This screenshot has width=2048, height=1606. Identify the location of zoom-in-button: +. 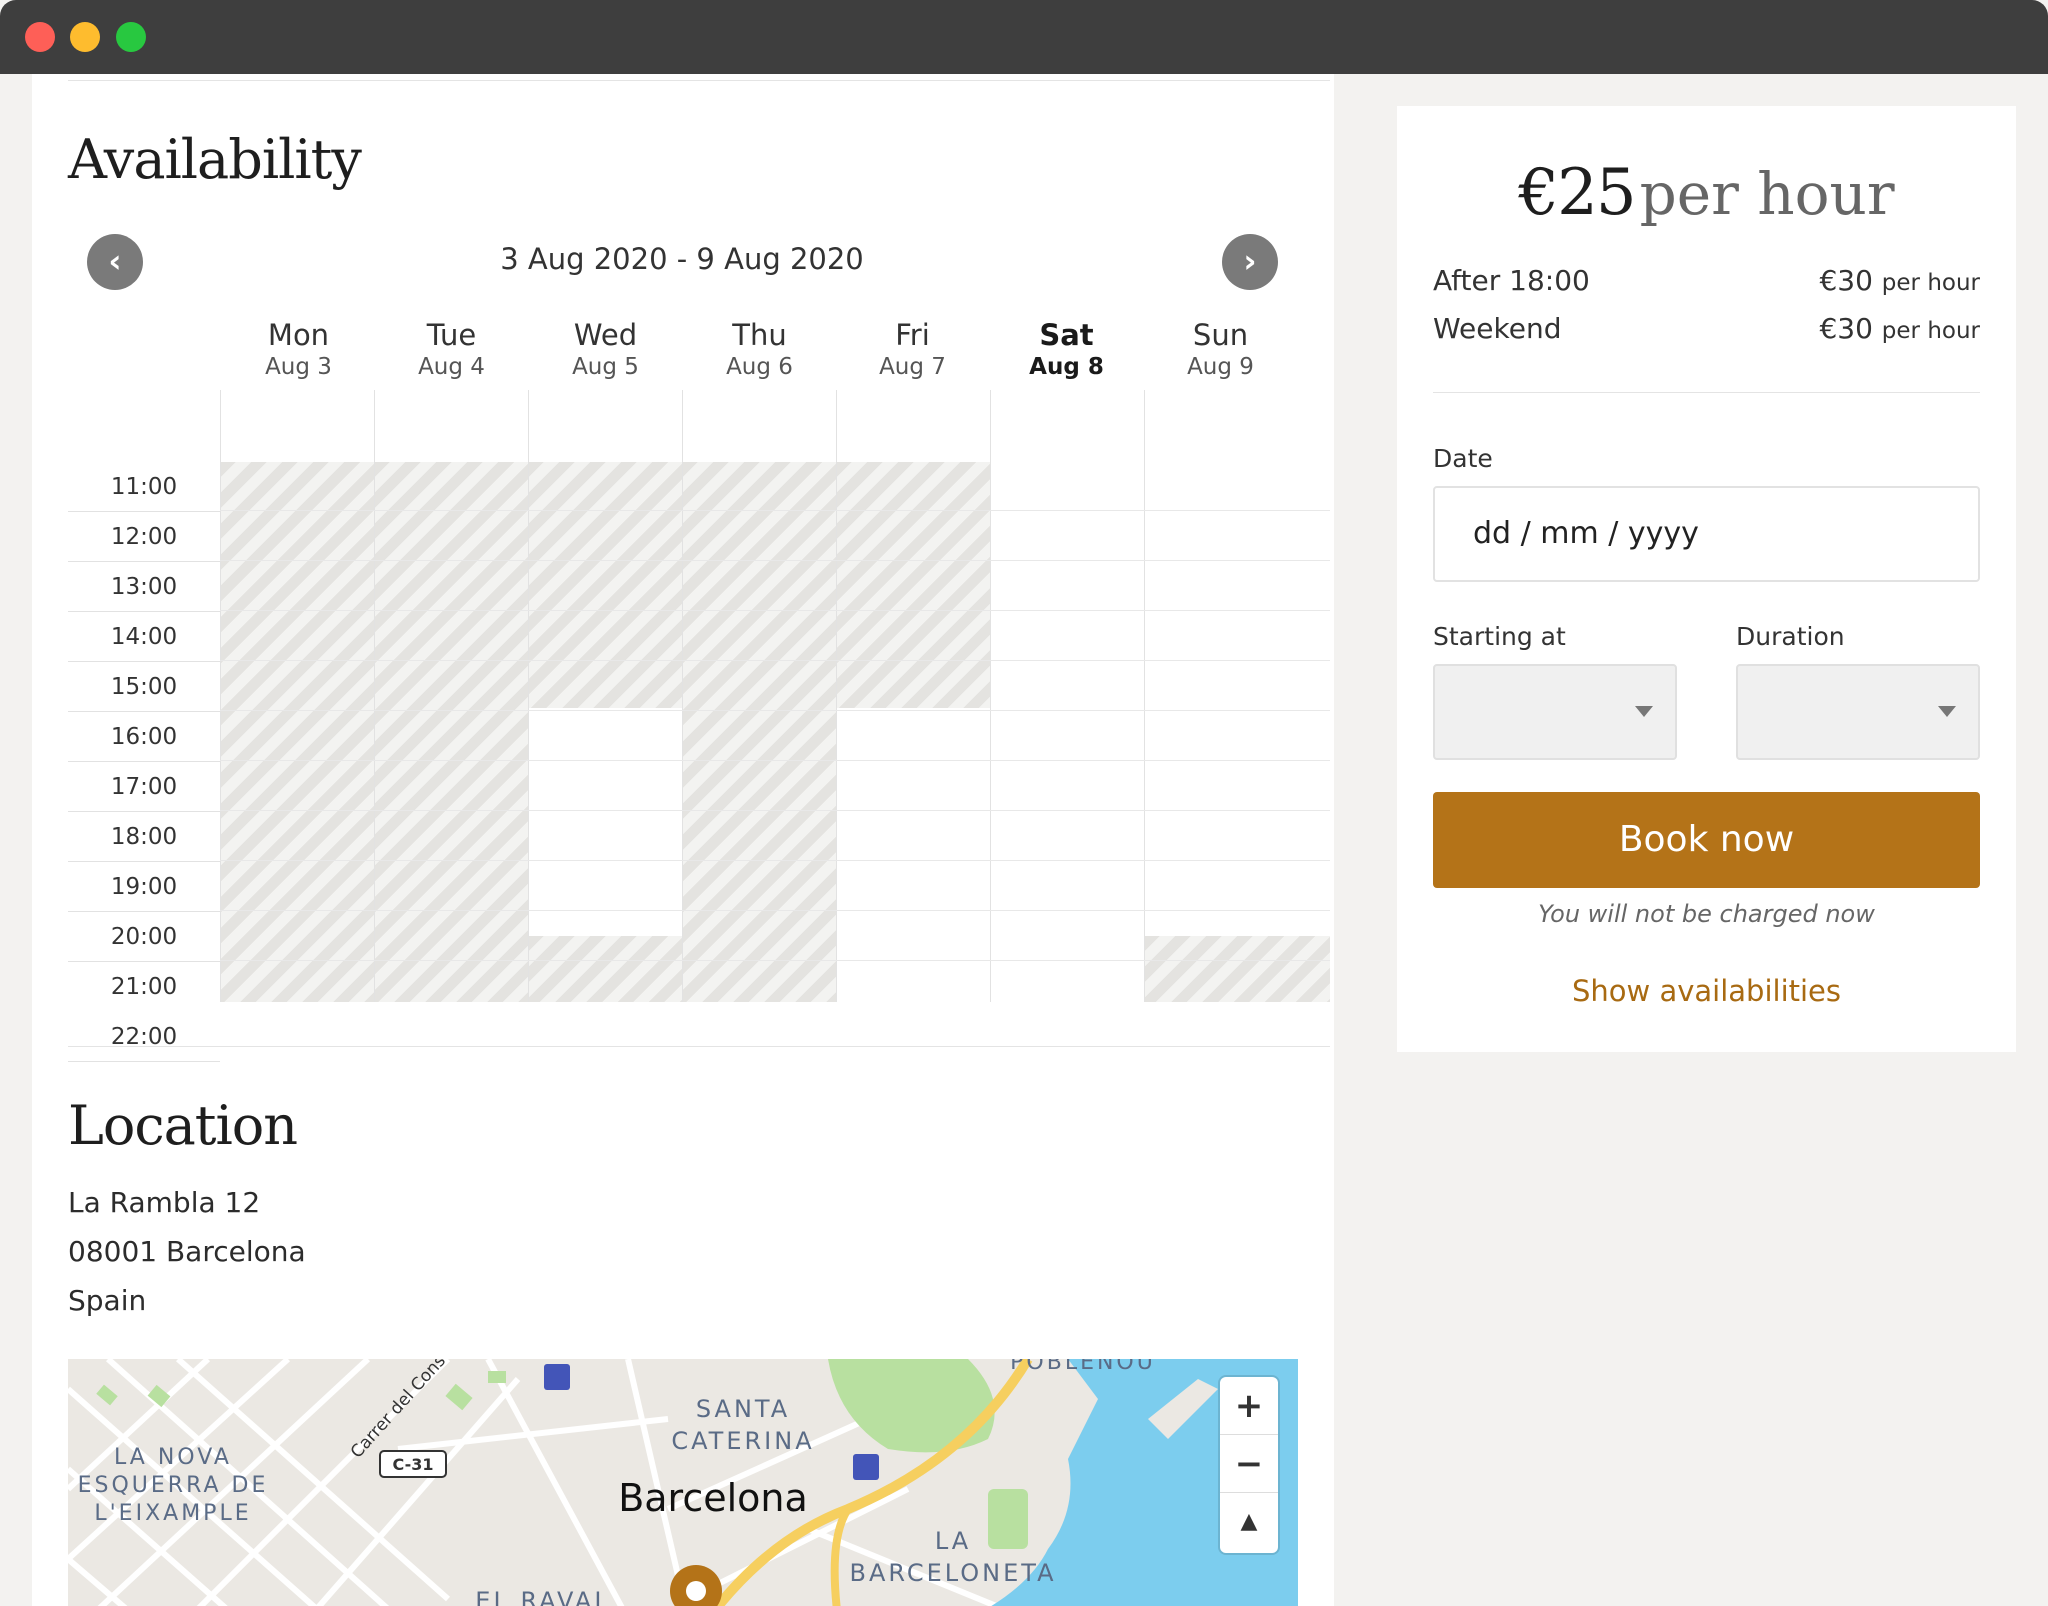
(1249, 1406).